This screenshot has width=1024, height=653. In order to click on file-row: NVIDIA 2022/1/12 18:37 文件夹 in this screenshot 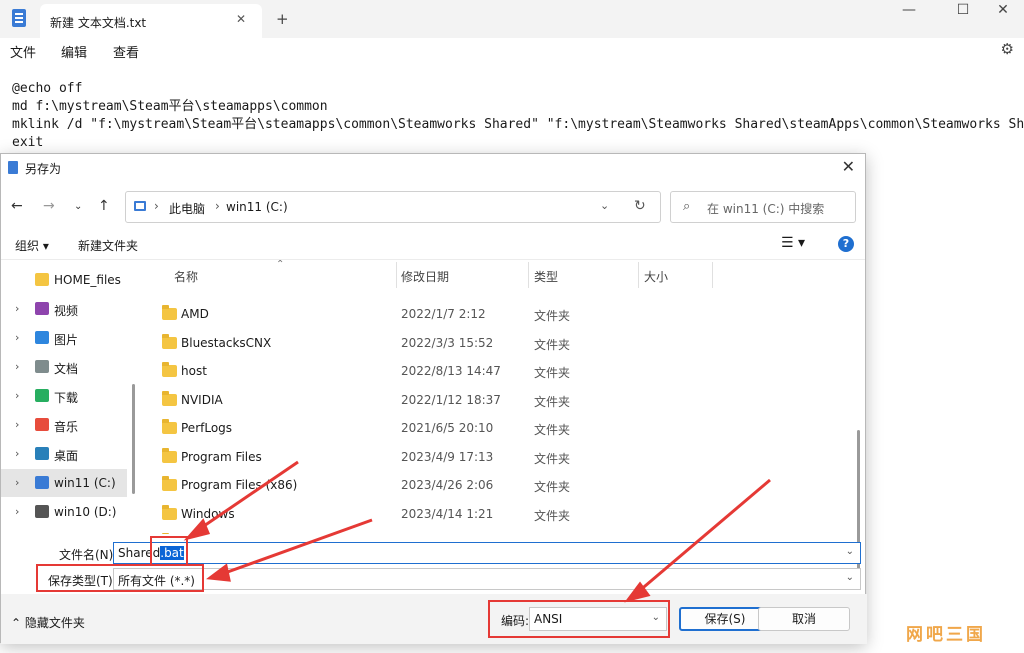, I will do `click(501, 400)`.